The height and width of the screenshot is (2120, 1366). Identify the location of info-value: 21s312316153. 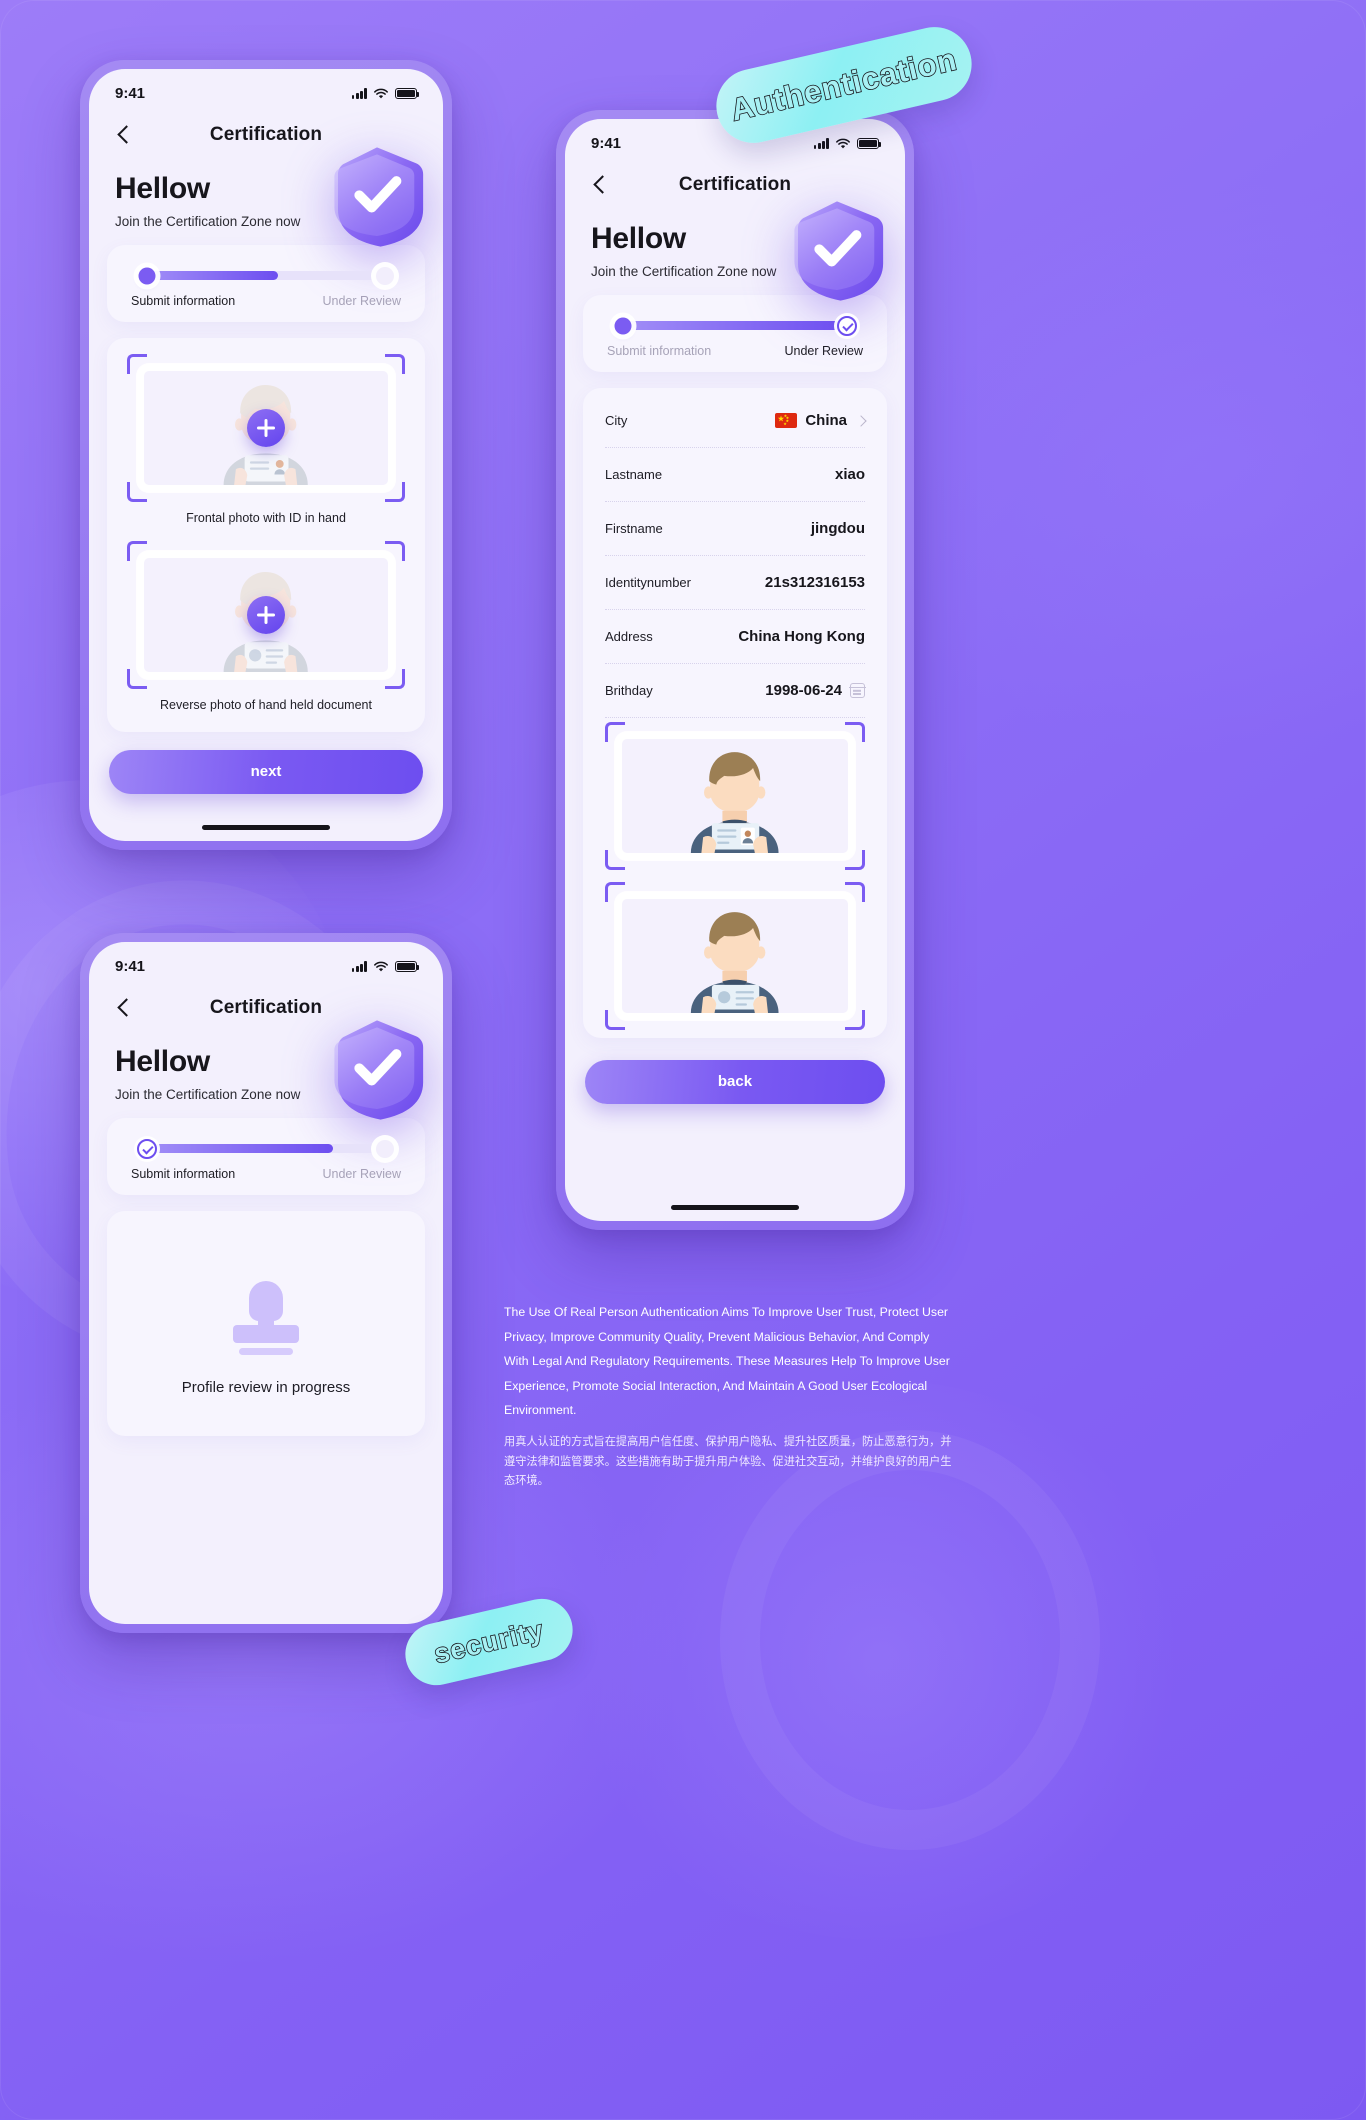
(814, 582).